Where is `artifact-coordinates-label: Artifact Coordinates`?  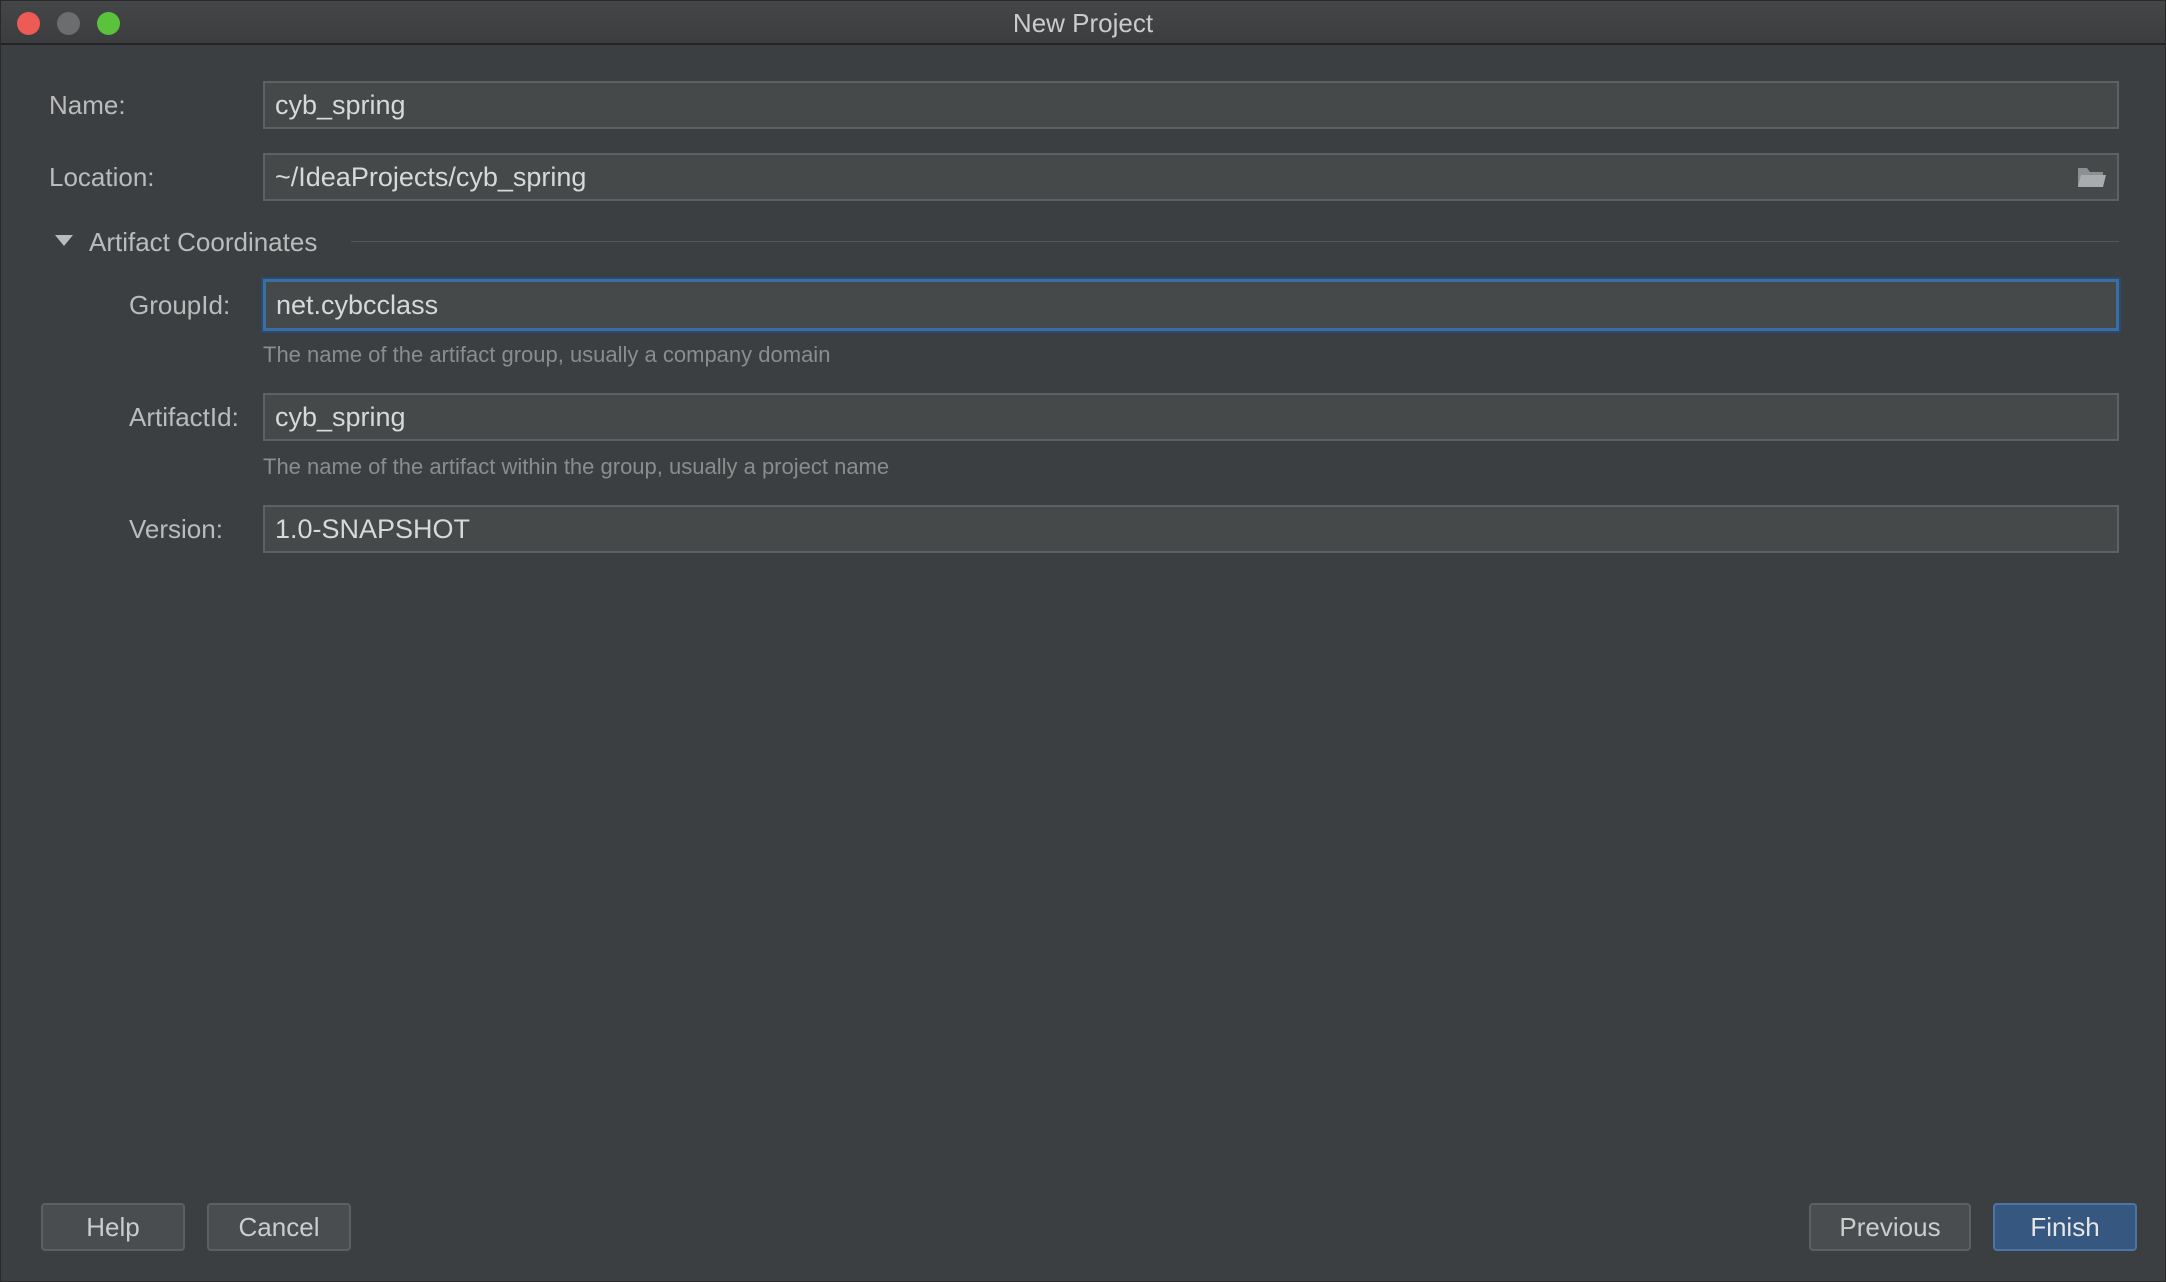
artifact-coordinates-label: Artifact Coordinates is located at coordinates (203, 242).